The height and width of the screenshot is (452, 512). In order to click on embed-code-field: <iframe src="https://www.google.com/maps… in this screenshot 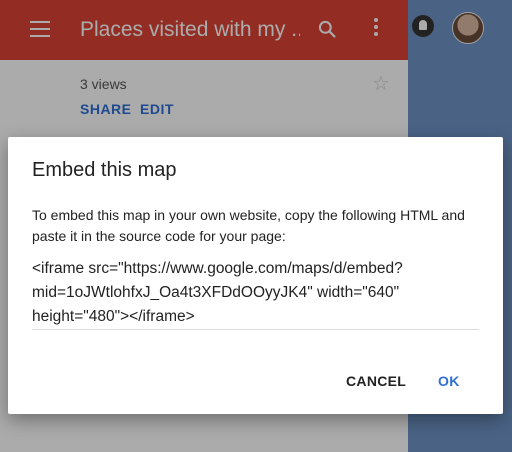, I will do `click(255, 293)`.